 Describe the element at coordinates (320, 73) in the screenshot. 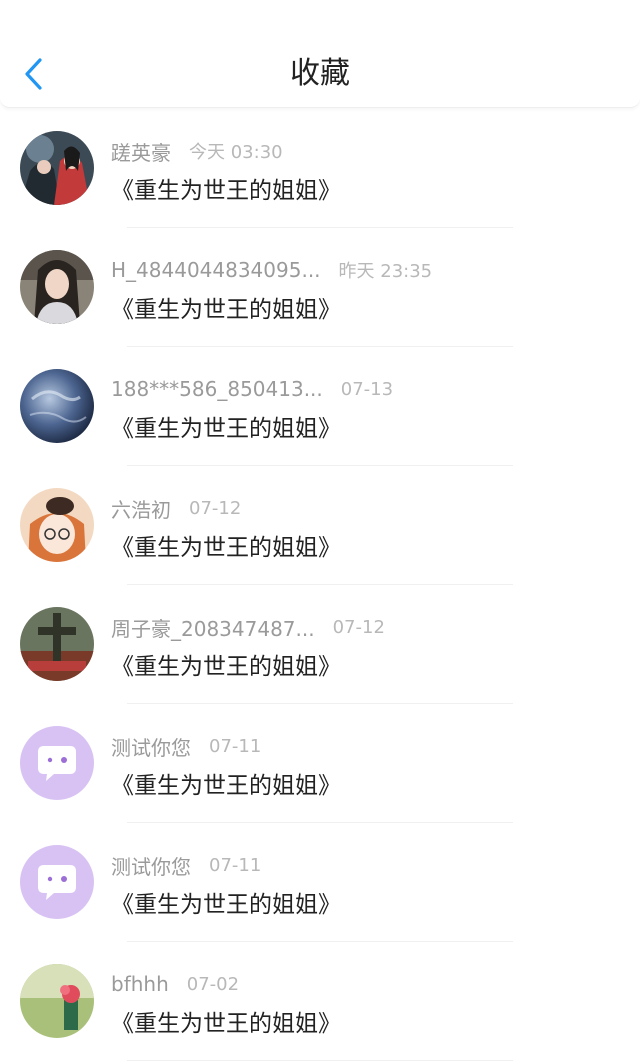

I see `page-title: 收藏` at that location.